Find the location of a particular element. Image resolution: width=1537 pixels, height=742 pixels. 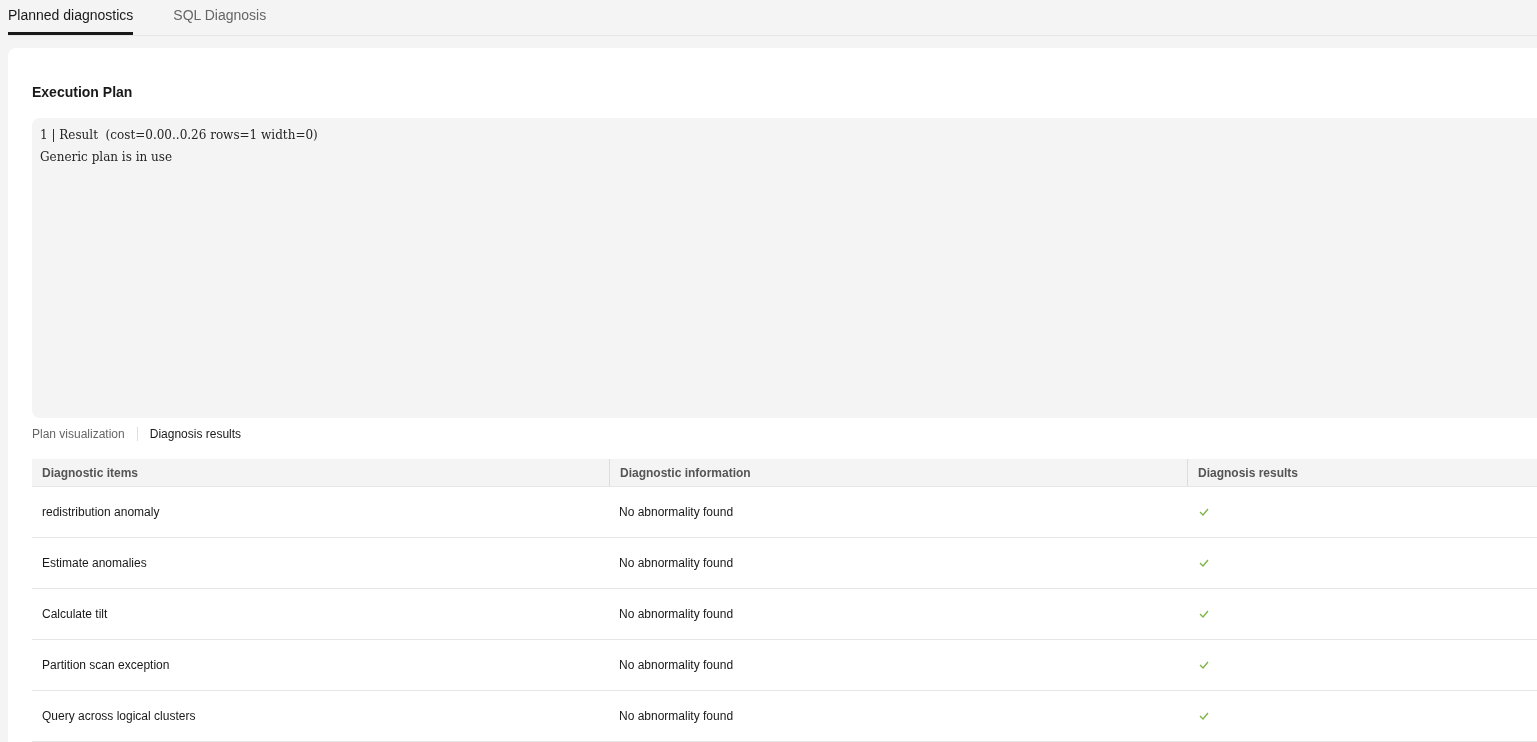

table-cell-text: Query across logical clusters is located at coordinates (119, 716).